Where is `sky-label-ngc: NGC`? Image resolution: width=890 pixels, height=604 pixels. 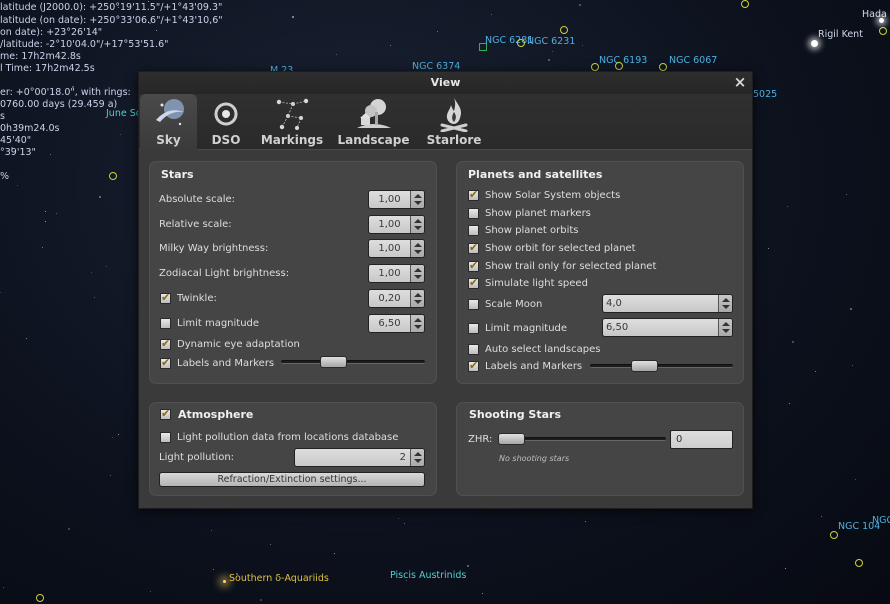 sky-label-ngc: NGC is located at coordinates (881, 520).